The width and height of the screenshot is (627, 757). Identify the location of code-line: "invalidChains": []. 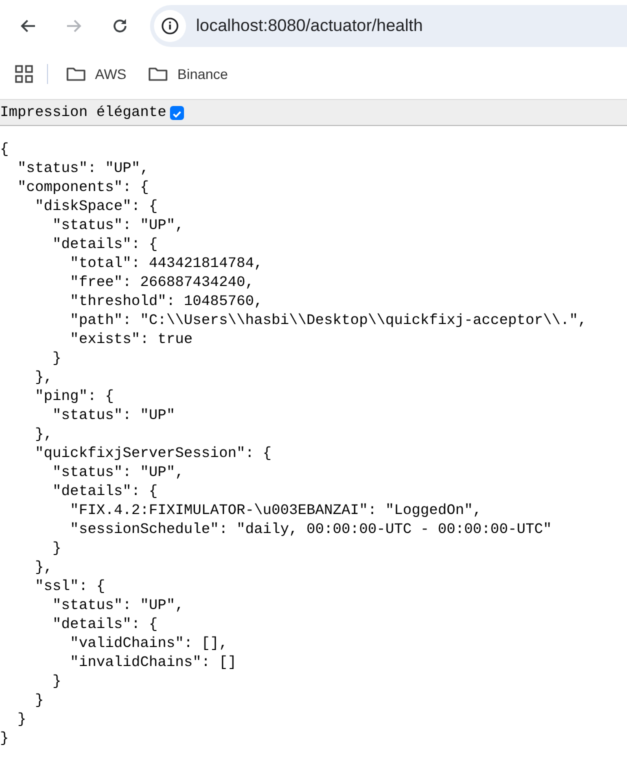
(152, 663).